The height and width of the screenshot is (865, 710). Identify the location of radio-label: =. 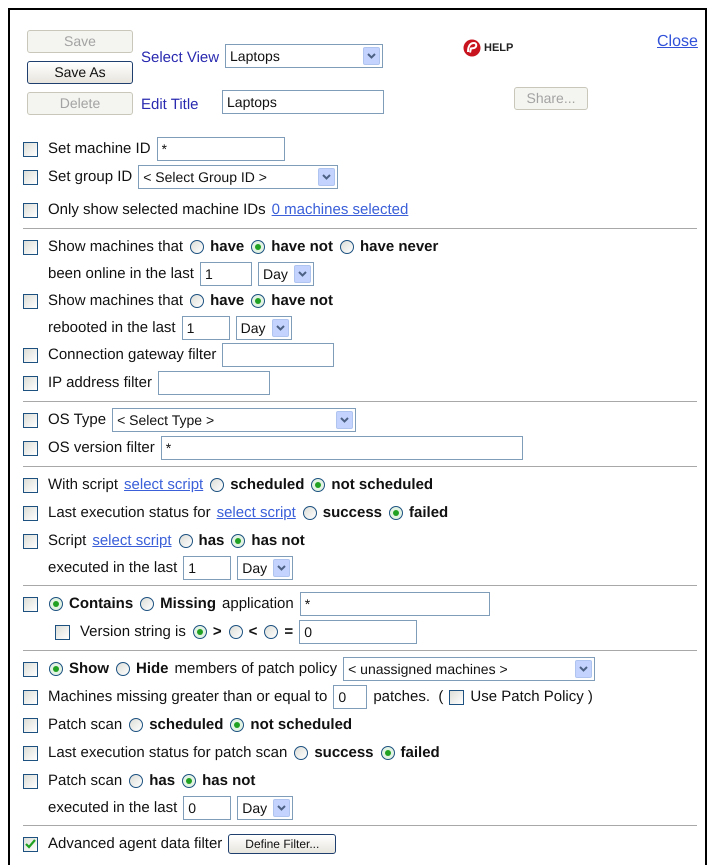
(289, 632).